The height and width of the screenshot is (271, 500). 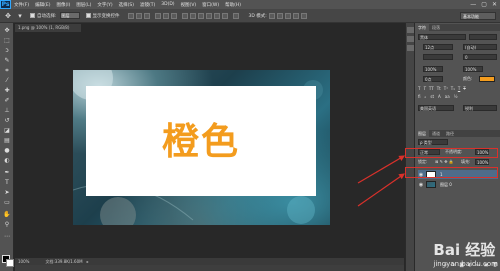 I want to click on distribute-bottom-icon, so click(x=200, y=15).